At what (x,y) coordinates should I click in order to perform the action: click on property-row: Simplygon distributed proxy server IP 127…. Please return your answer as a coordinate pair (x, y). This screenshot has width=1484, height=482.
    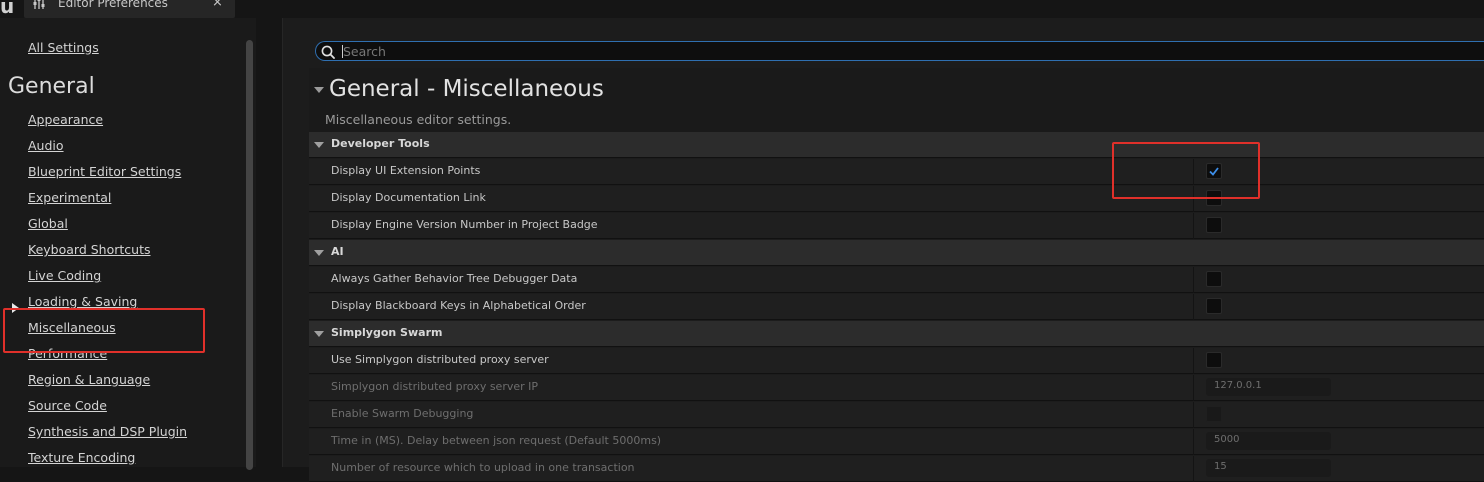
    Looking at the image, I should click on (896, 388).